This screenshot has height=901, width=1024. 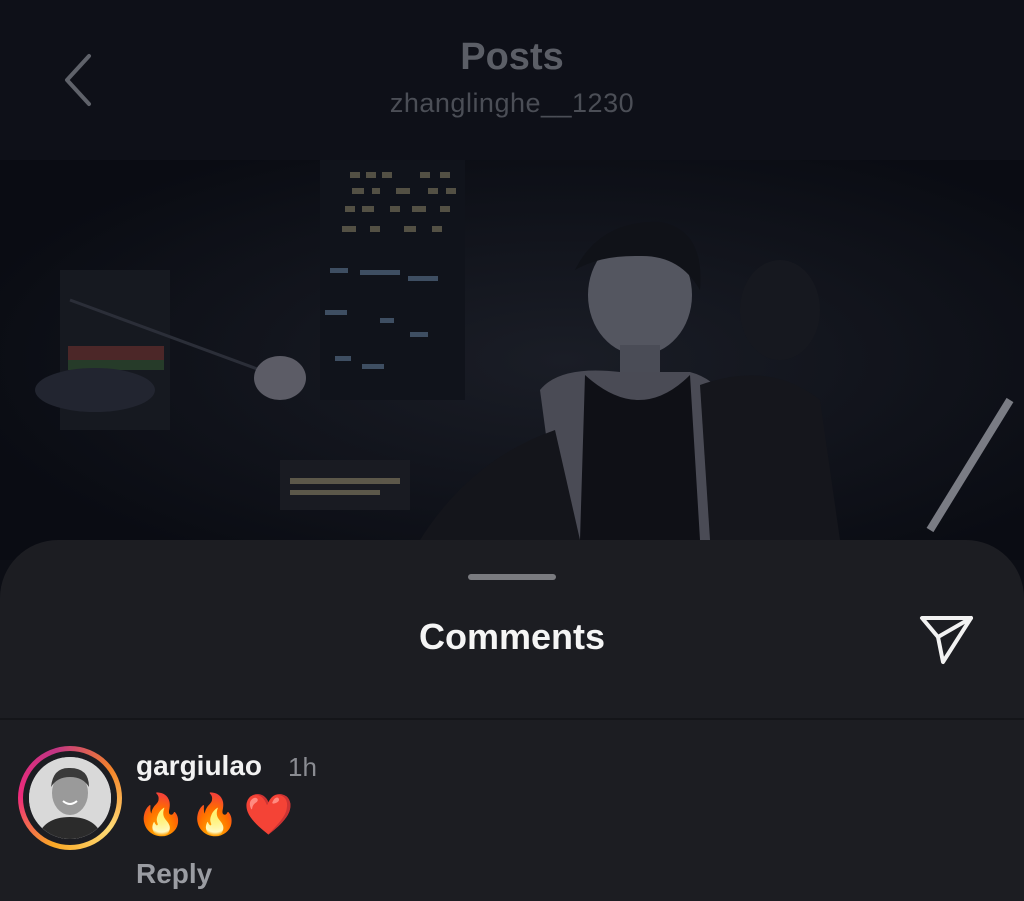 I want to click on comment-avatar, so click(x=70, y=798).